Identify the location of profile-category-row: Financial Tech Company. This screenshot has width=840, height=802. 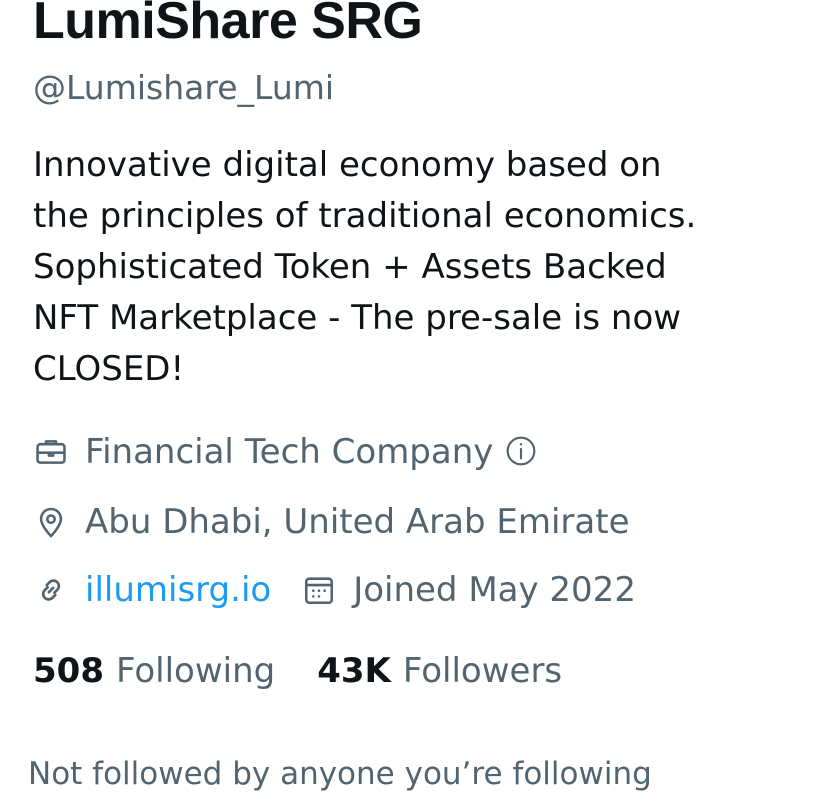
(286, 452).